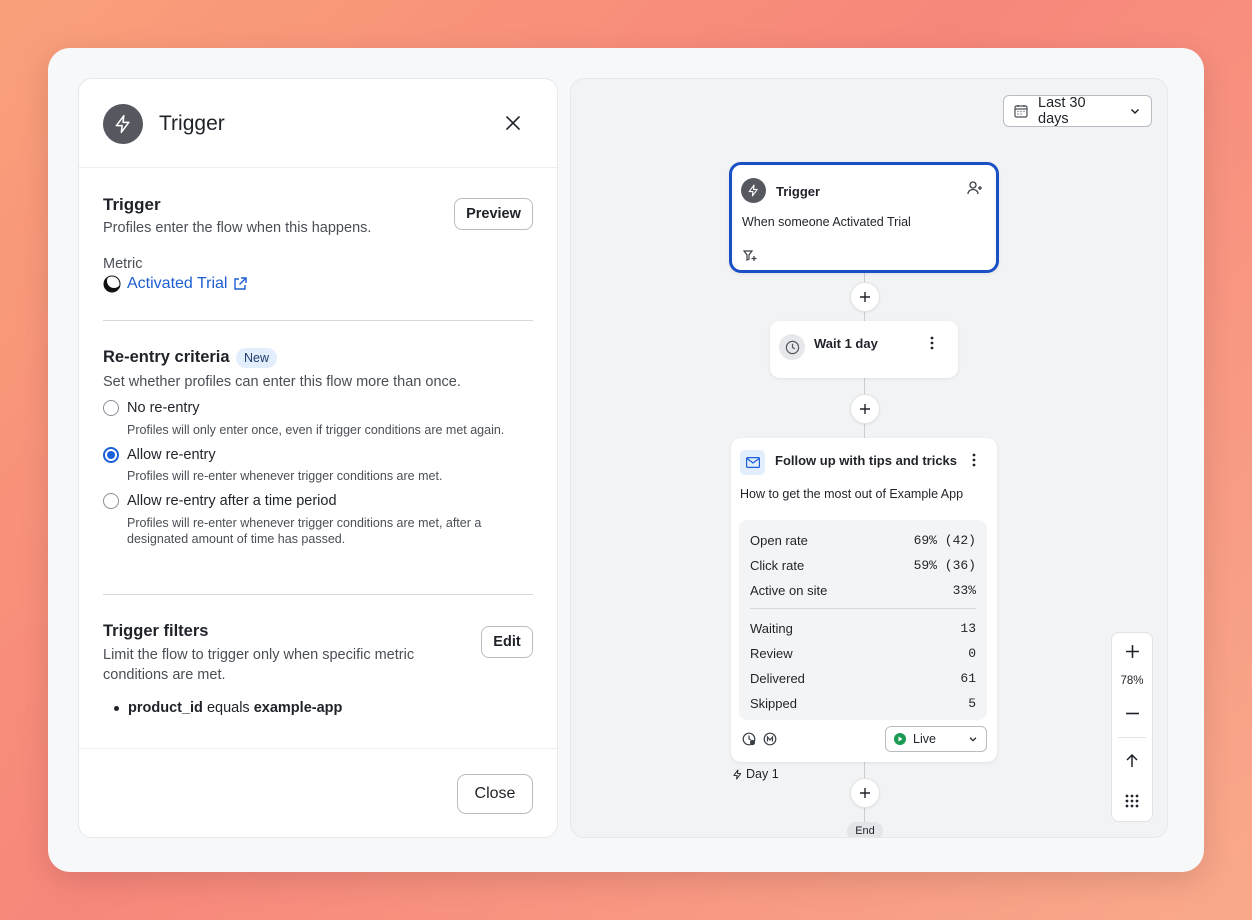  I want to click on metric-value: Activated Trial, so click(177, 283).